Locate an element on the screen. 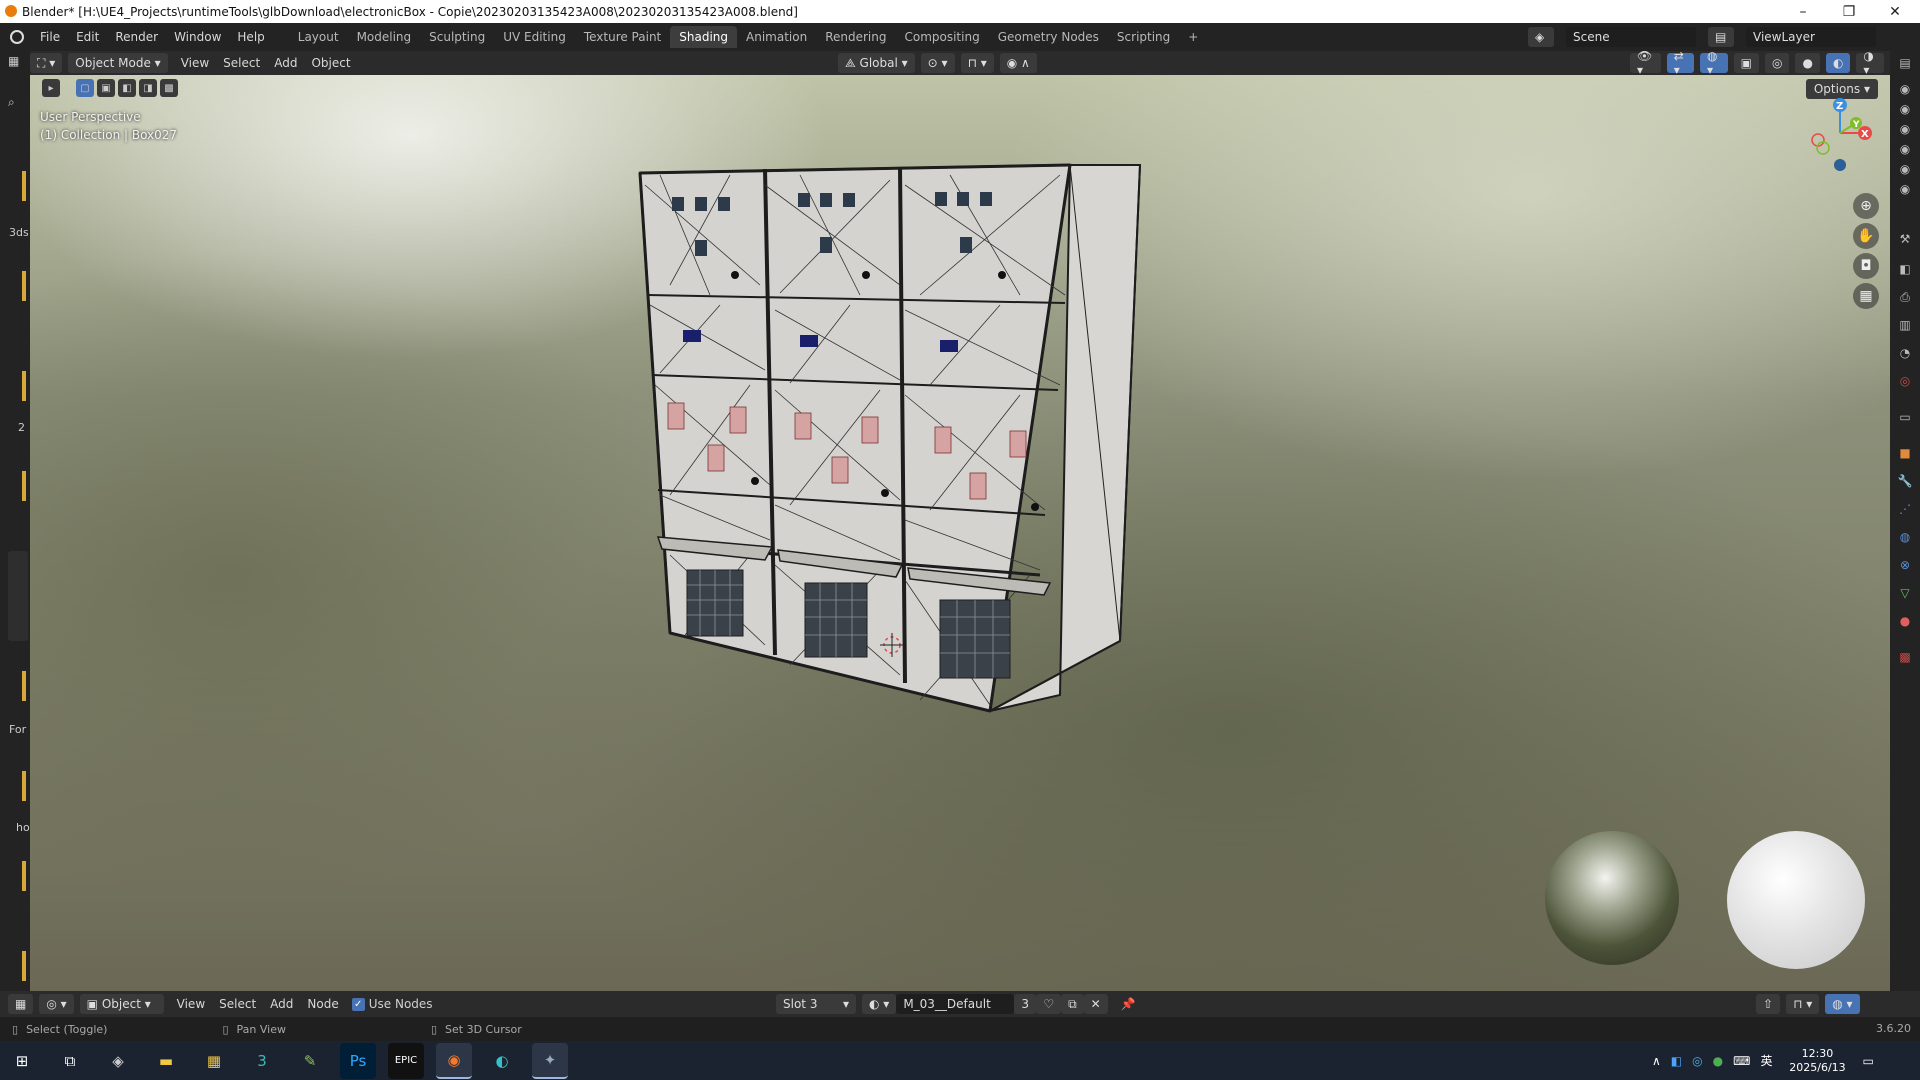 The width and height of the screenshot is (1920, 1080). maximize-button: ❐ is located at coordinates (1849, 11).